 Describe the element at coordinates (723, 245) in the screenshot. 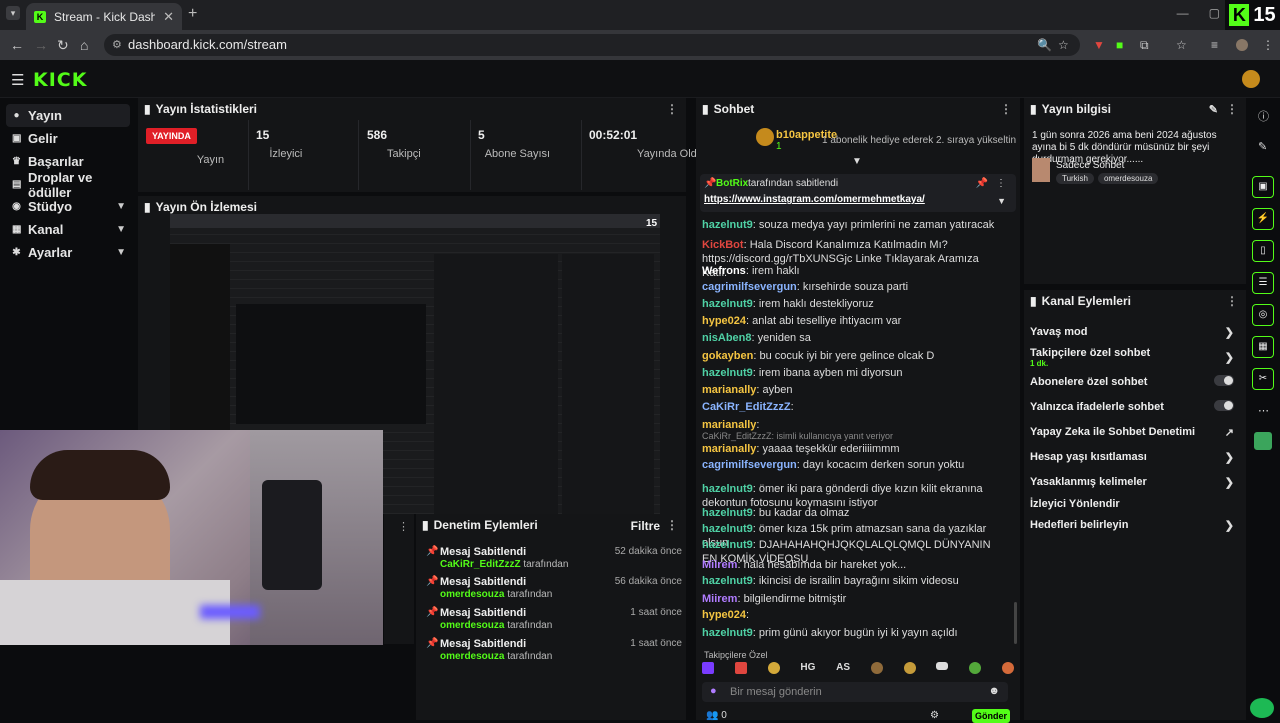

I see `chat-username: KickBot` at that location.